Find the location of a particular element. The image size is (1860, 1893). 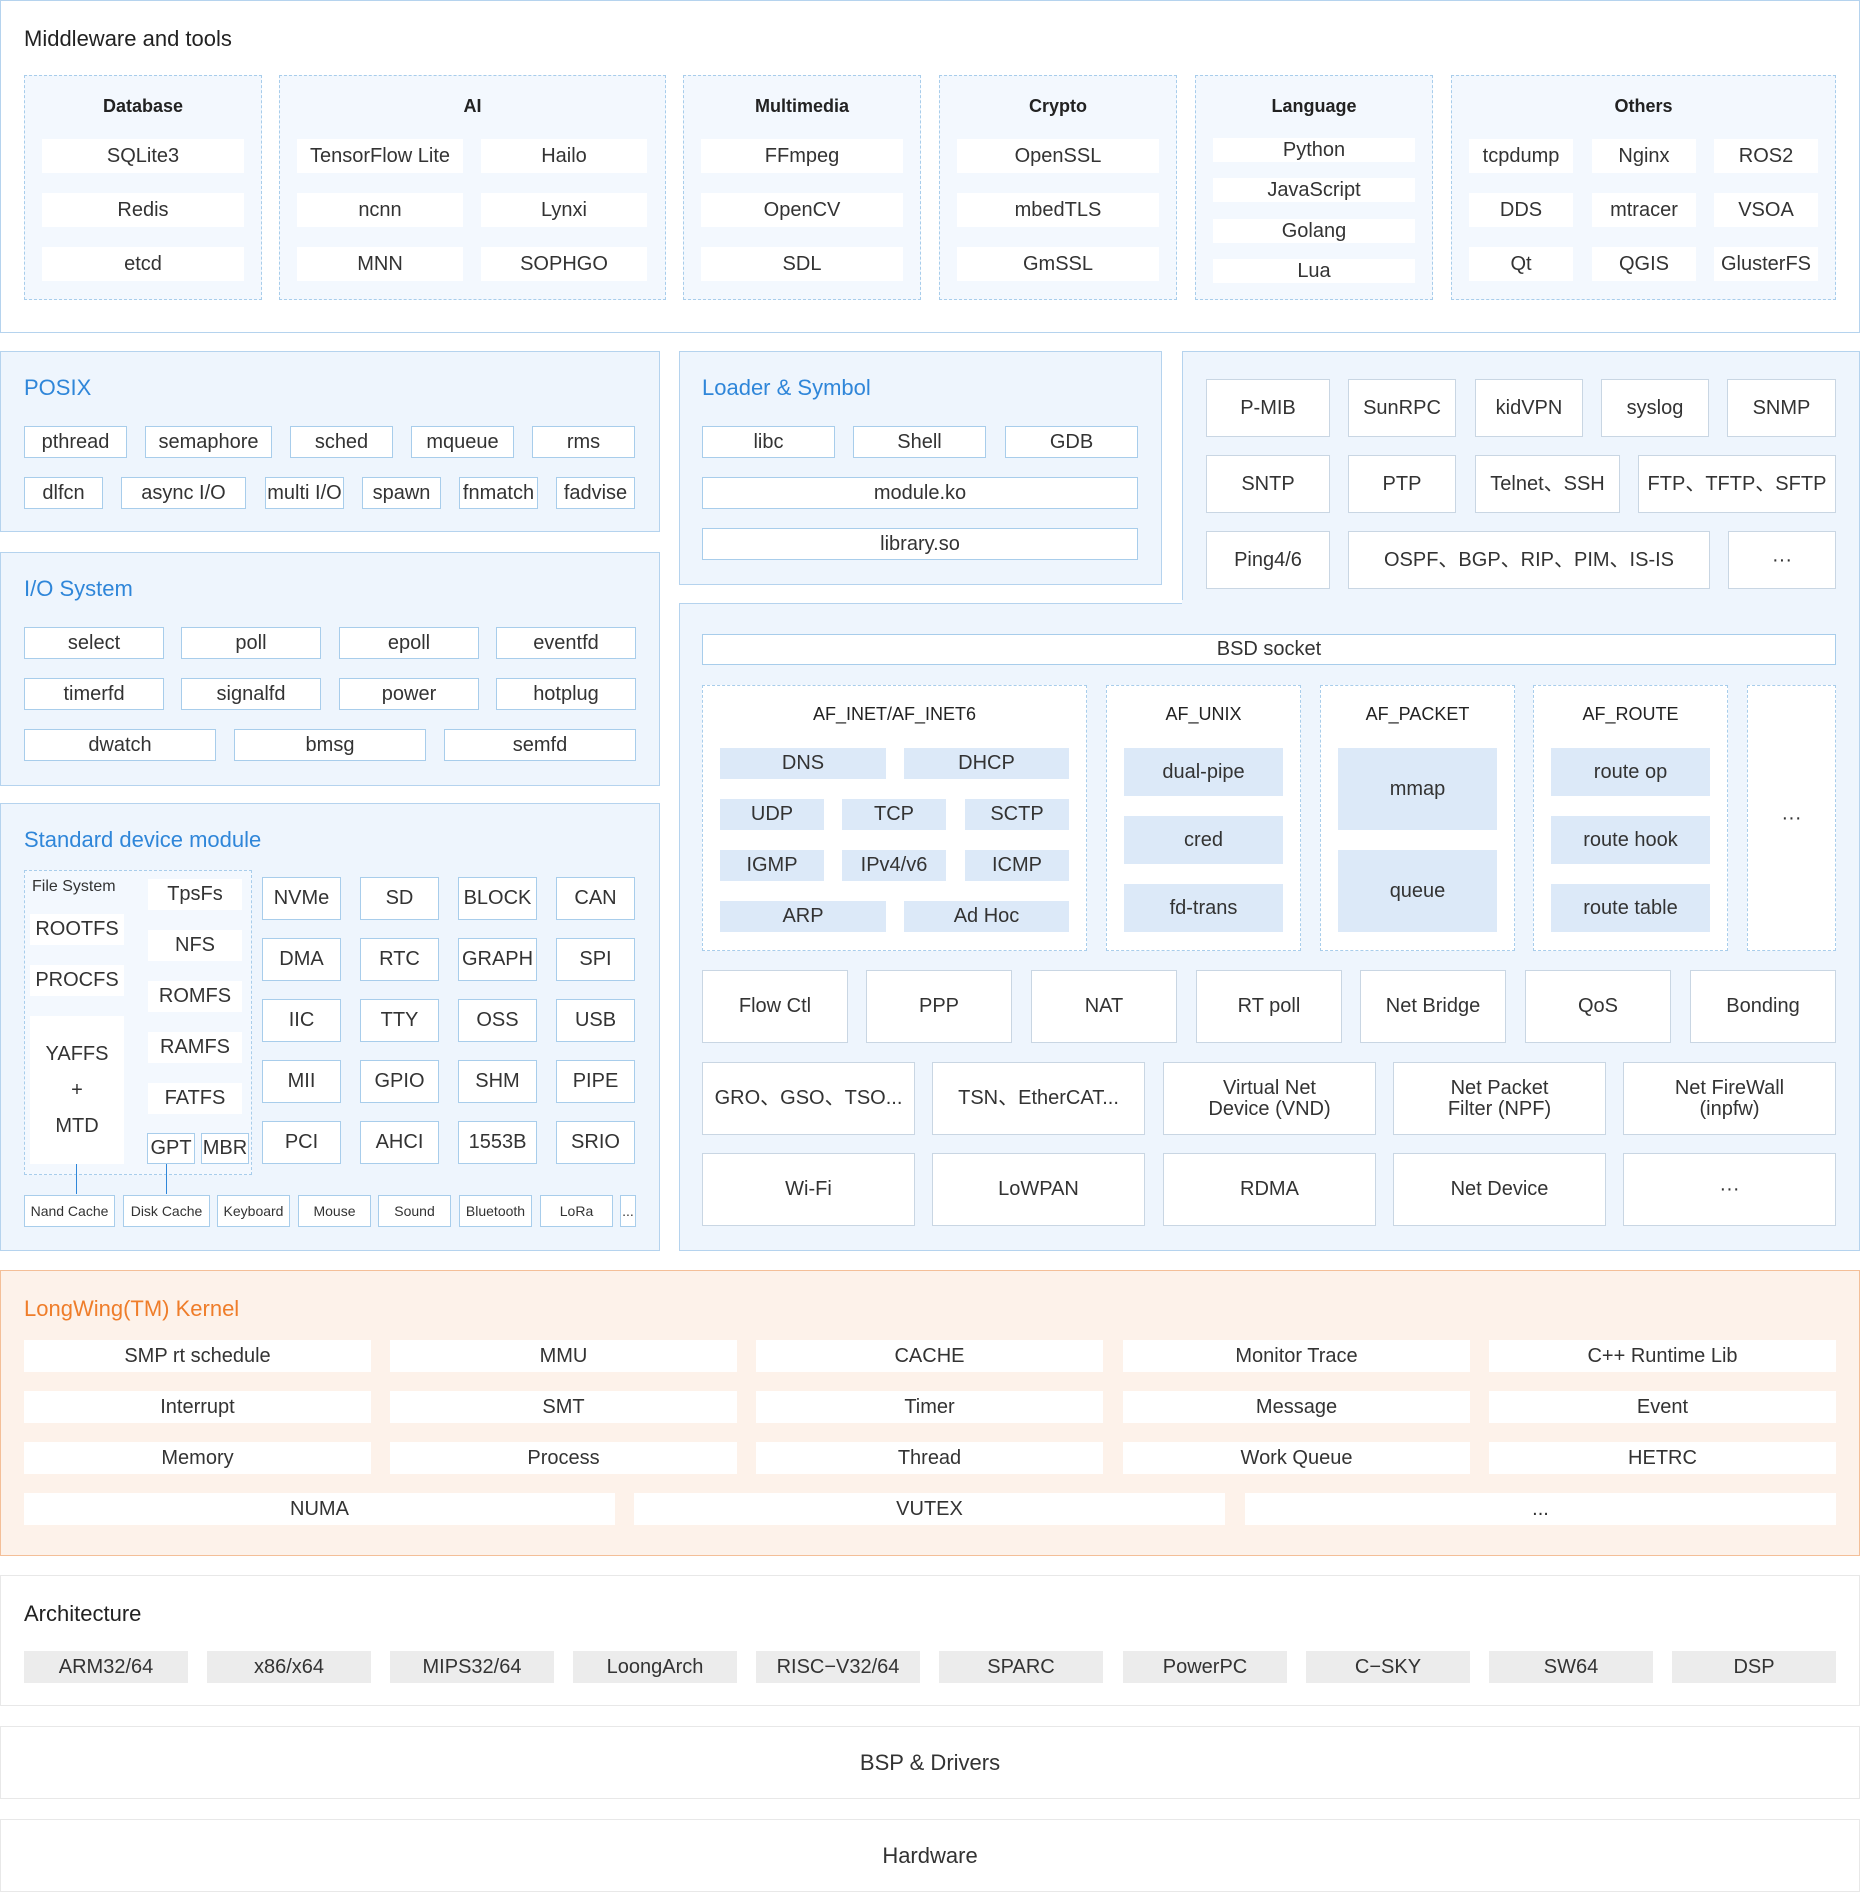

af-inet-item: Ad Hoc is located at coordinates (986, 916).